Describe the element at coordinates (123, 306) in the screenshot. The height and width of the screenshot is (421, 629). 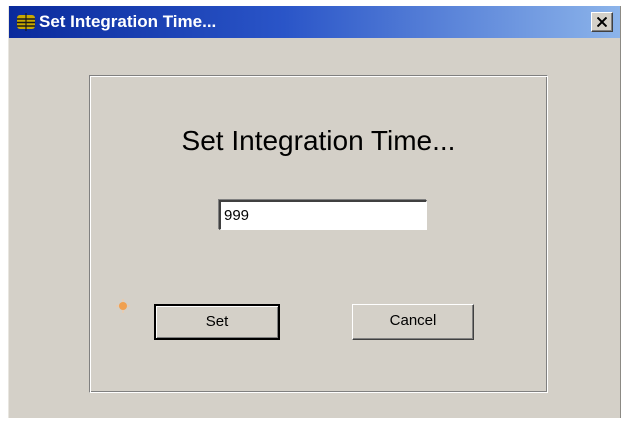
I see `status-dot-icon` at that location.